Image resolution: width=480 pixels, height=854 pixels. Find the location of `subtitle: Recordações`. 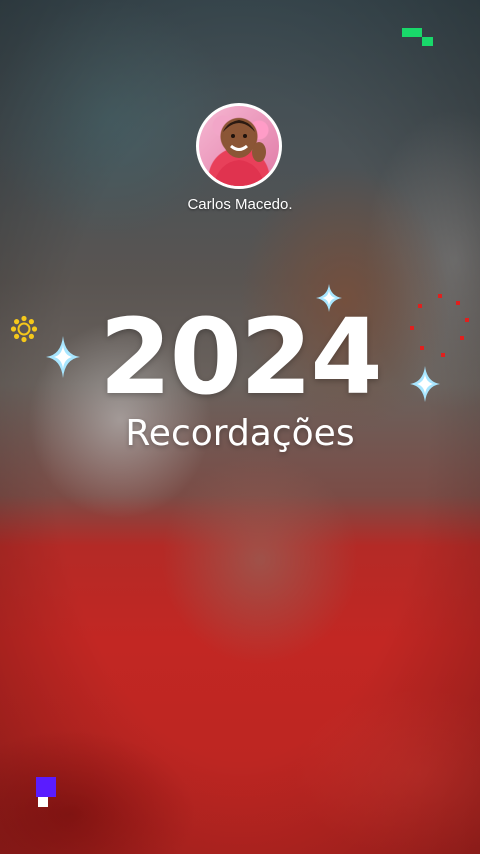

subtitle: Recordações is located at coordinates (240, 433).